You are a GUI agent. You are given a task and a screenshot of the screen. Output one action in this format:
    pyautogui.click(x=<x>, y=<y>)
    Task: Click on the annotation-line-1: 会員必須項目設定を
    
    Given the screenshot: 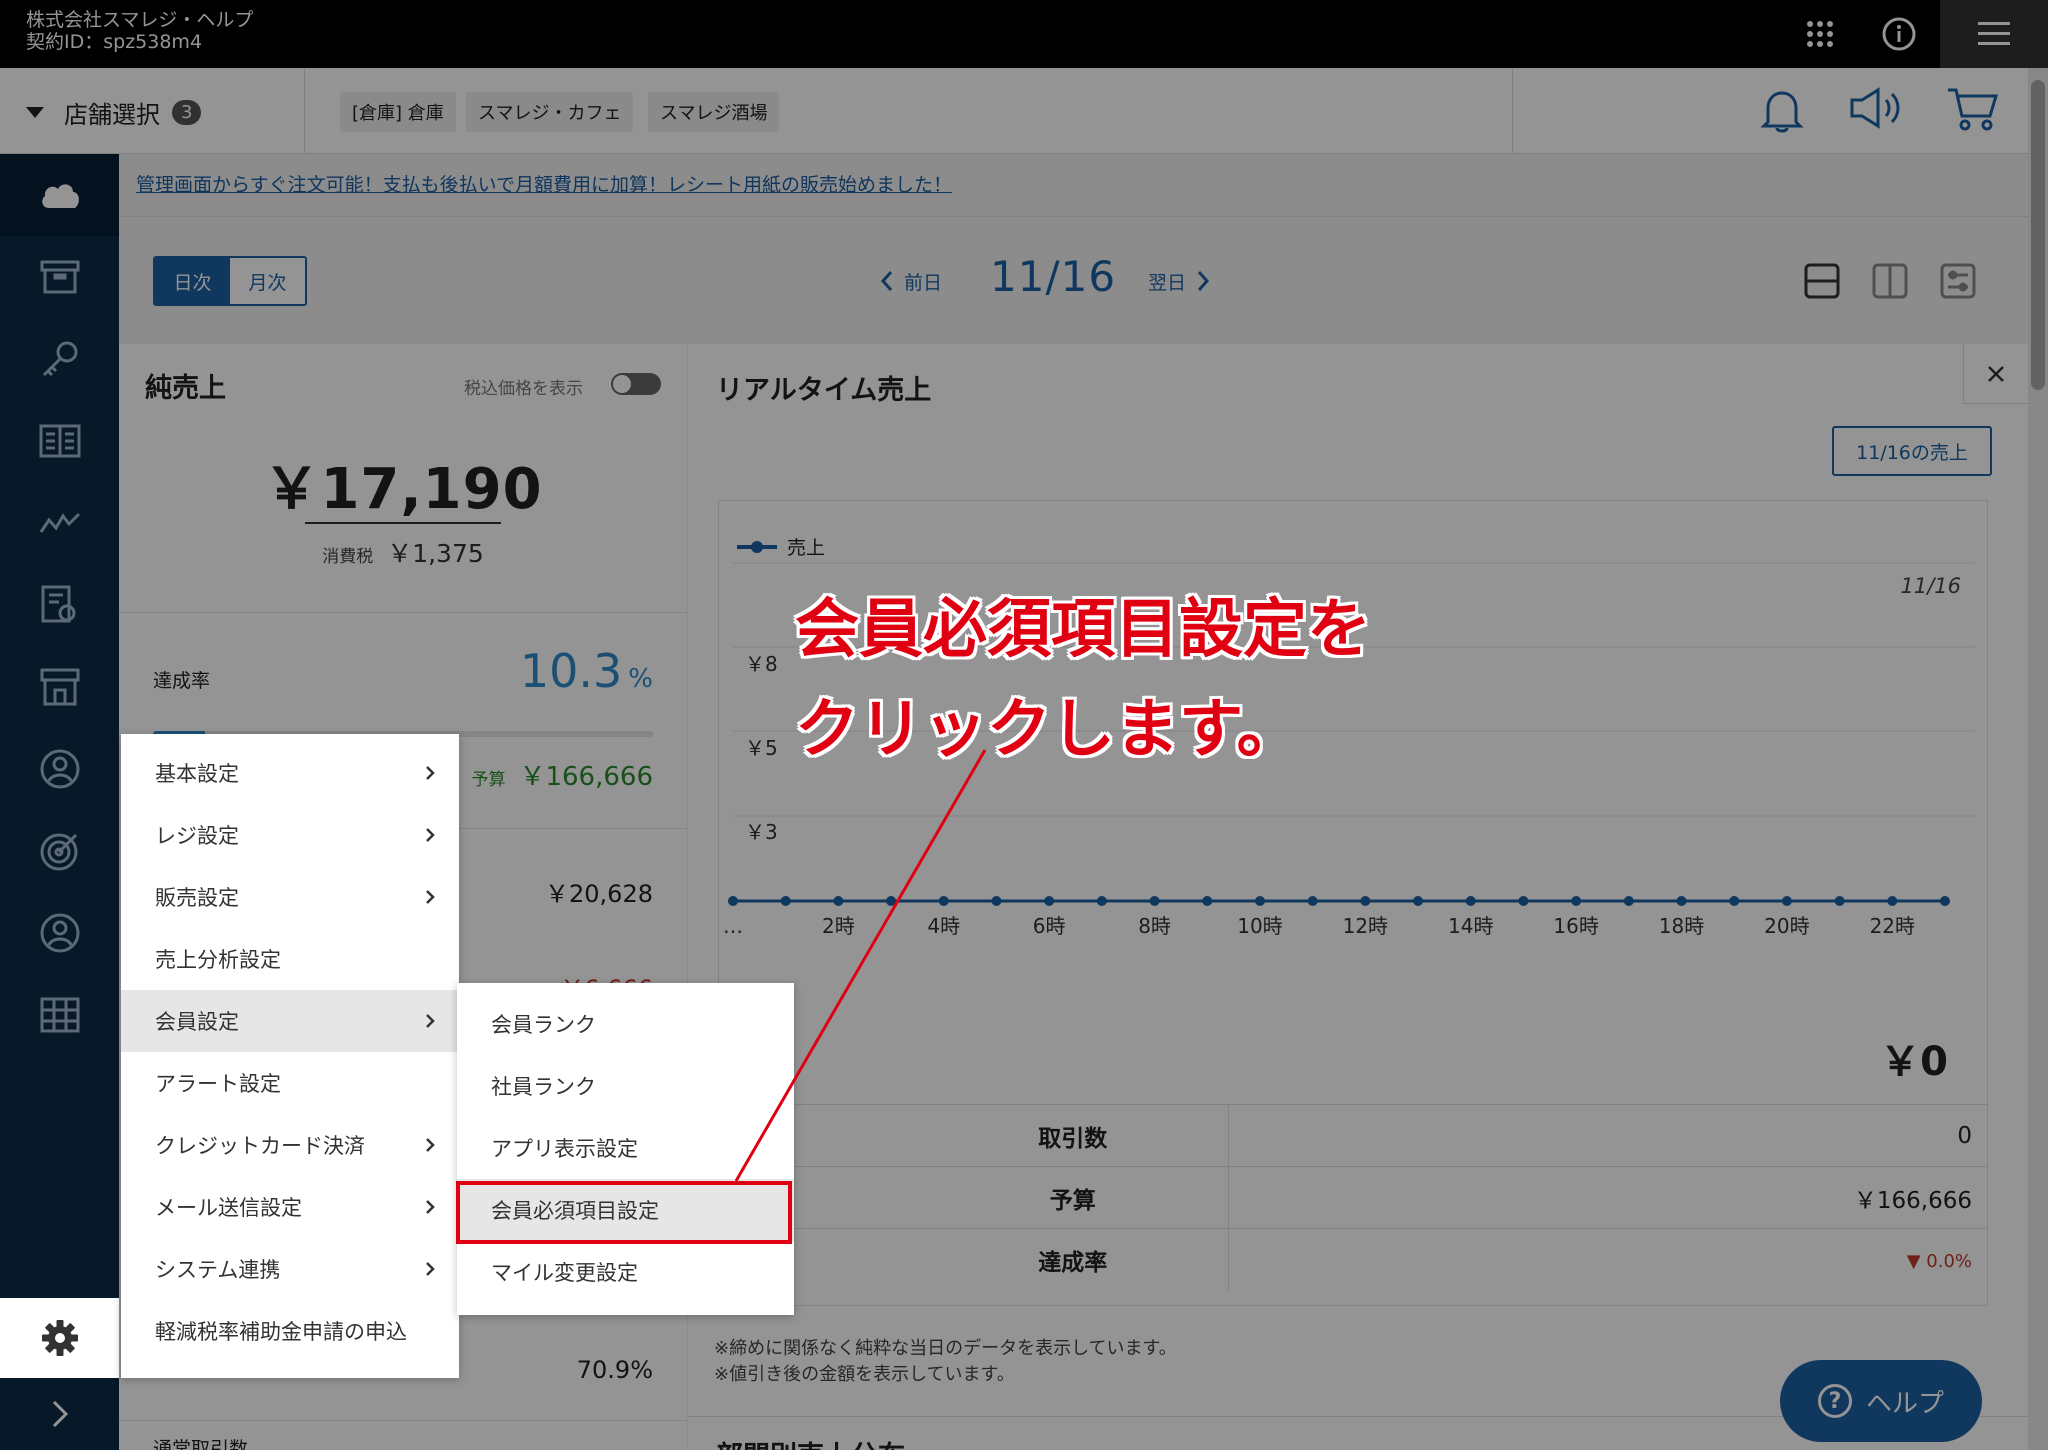 What is the action you would take?
    pyautogui.click(x=1083, y=630)
    